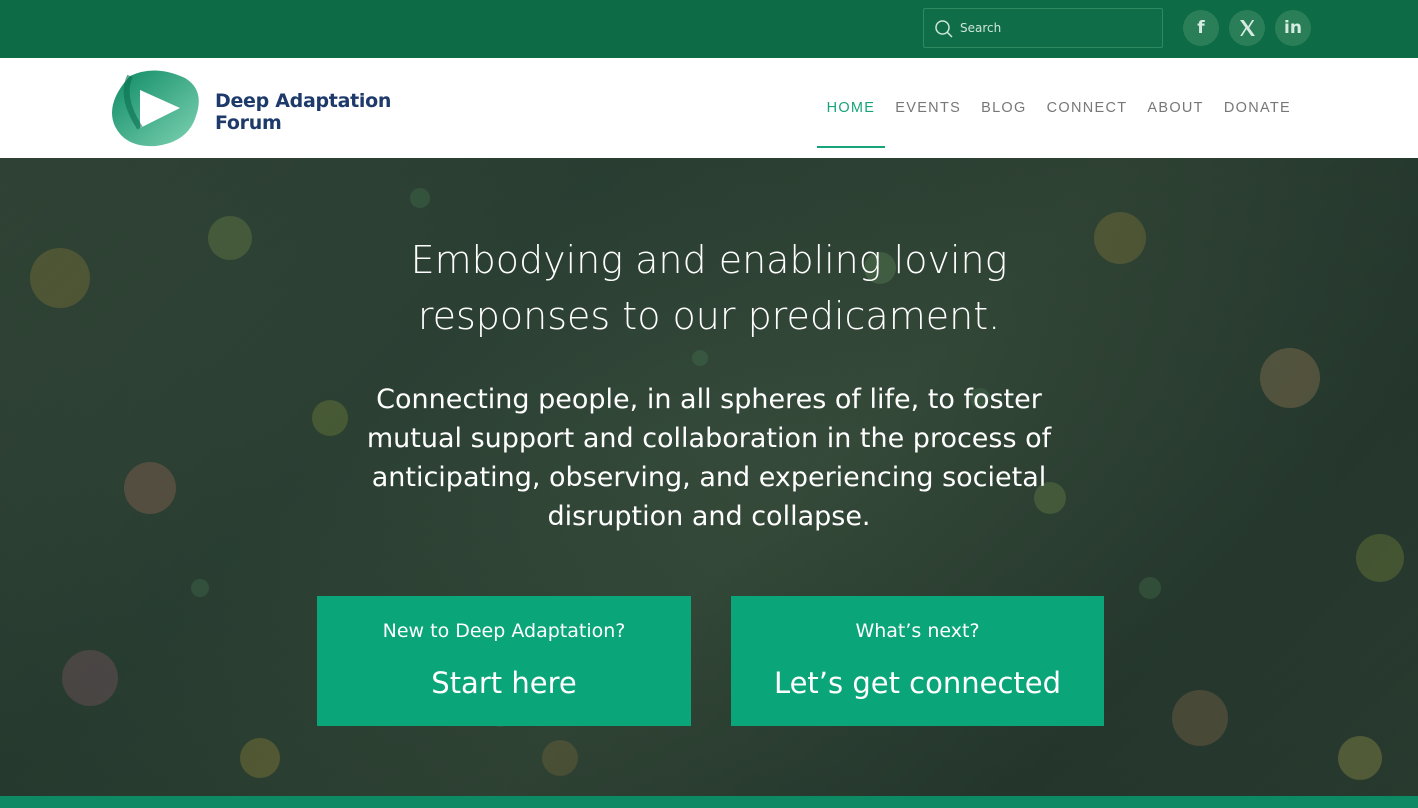 The height and width of the screenshot is (808, 1418). I want to click on cta-label: Let’s get connected, so click(917, 683).